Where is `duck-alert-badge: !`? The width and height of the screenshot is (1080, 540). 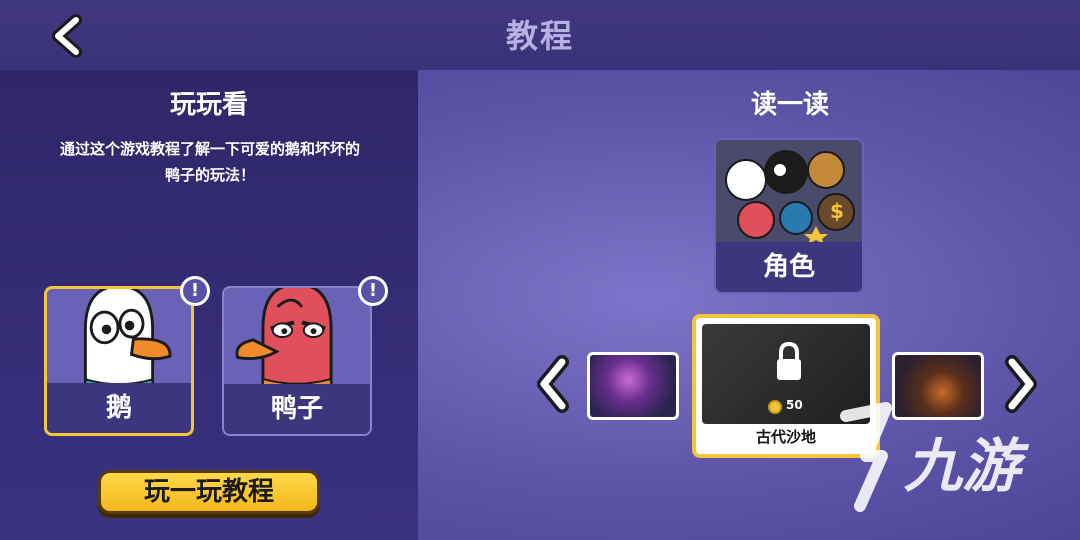
duck-alert-badge: ! is located at coordinates (373, 291).